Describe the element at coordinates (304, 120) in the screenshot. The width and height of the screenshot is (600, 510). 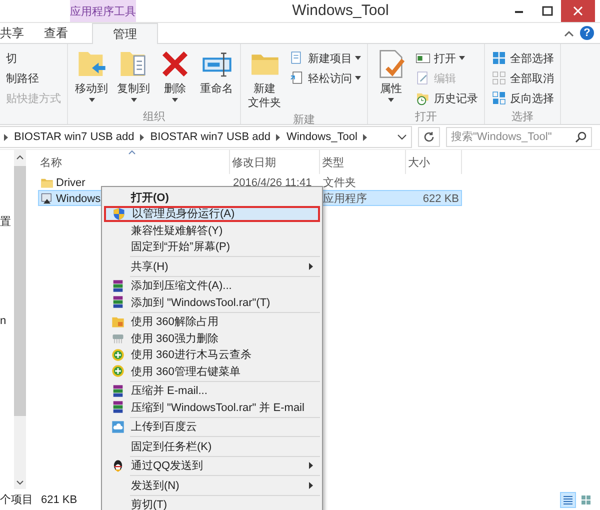
I see `group-label: 新建` at that location.